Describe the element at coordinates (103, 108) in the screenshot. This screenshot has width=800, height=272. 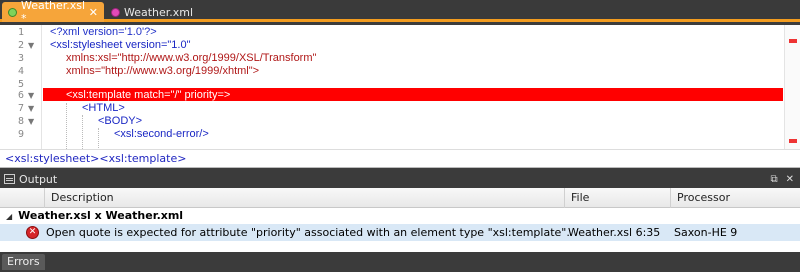
I see `code-line-7: <HTML>` at that location.